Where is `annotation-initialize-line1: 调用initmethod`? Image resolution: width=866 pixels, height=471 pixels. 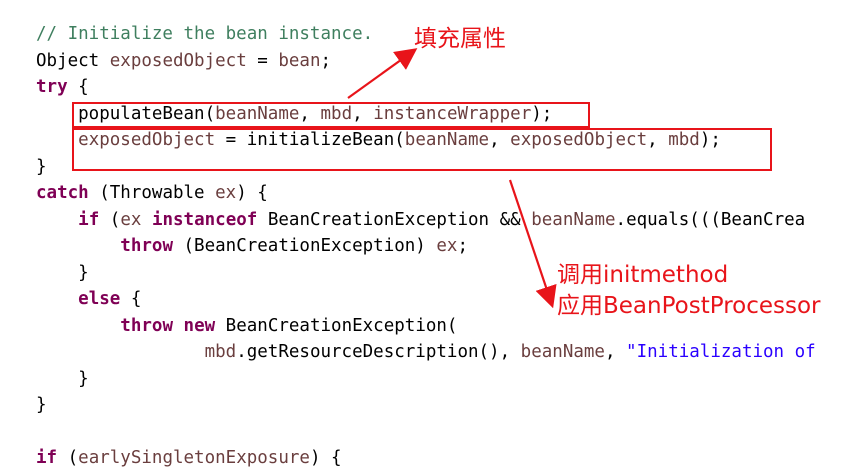 annotation-initialize-line1: 调用initmethod is located at coordinates (643, 275).